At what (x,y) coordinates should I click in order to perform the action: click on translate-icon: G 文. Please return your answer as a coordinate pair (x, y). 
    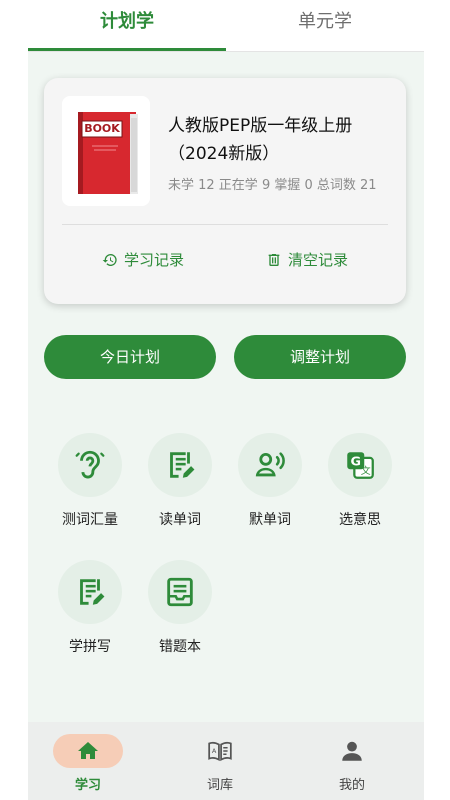
    Looking at the image, I should click on (360, 465).